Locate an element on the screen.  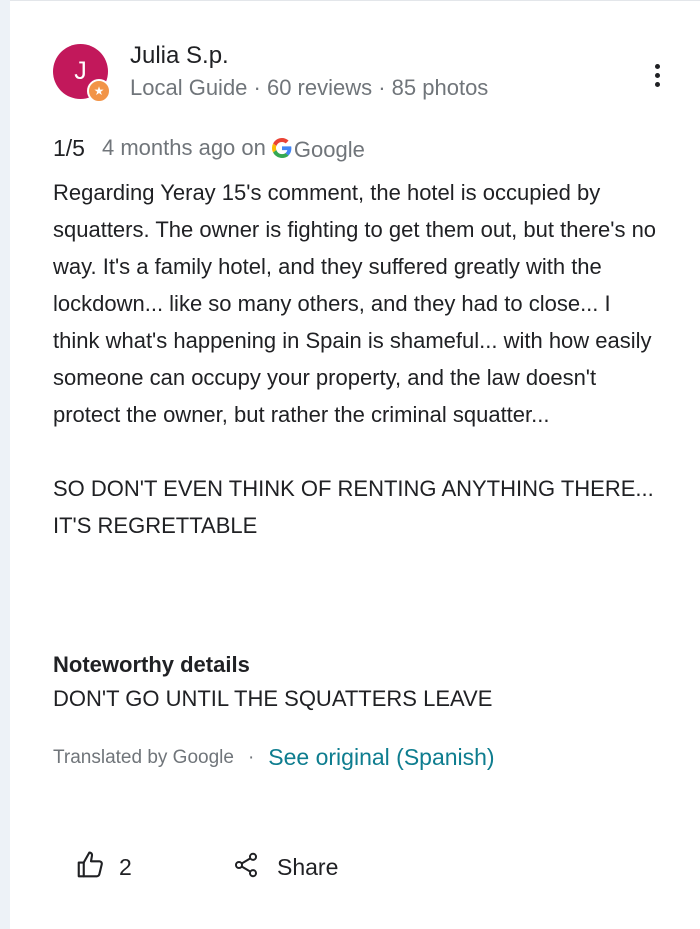
thumbs-up-icon is located at coordinates (90, 867).